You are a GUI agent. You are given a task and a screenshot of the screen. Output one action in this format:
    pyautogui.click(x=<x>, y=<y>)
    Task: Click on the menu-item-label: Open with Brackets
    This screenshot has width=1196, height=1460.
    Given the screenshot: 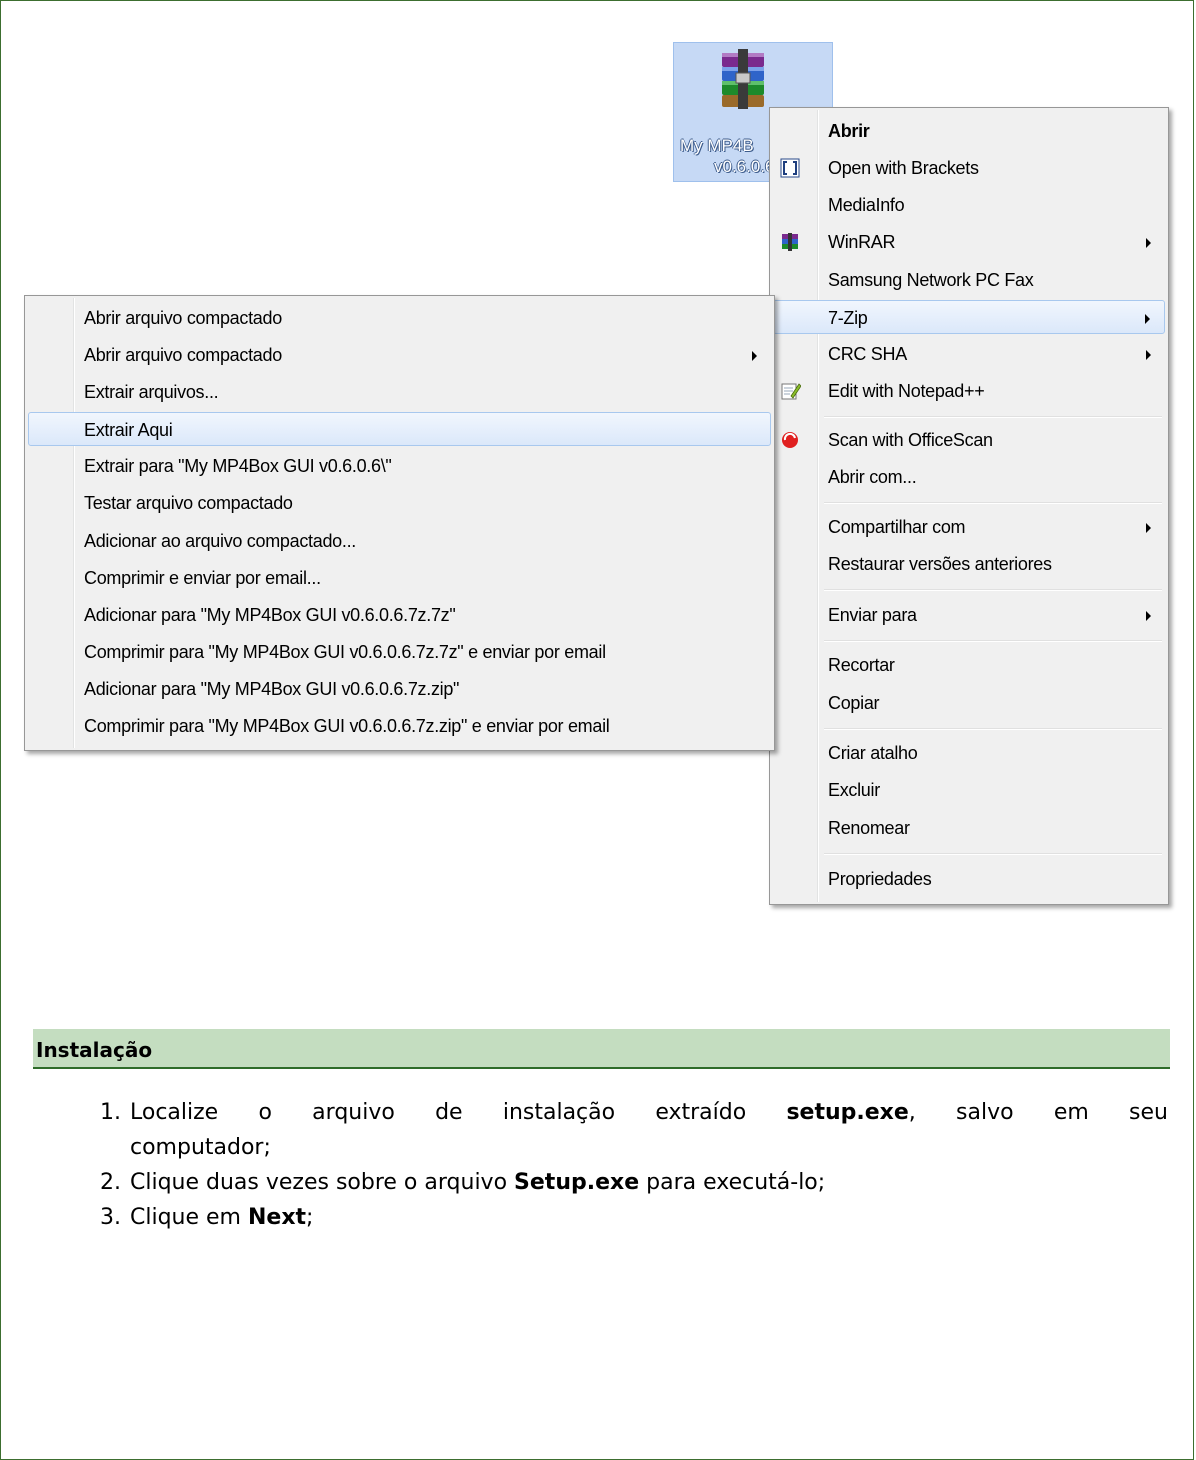 What is the action you would take?
    pyautogui.click(x=903, y=168)
    